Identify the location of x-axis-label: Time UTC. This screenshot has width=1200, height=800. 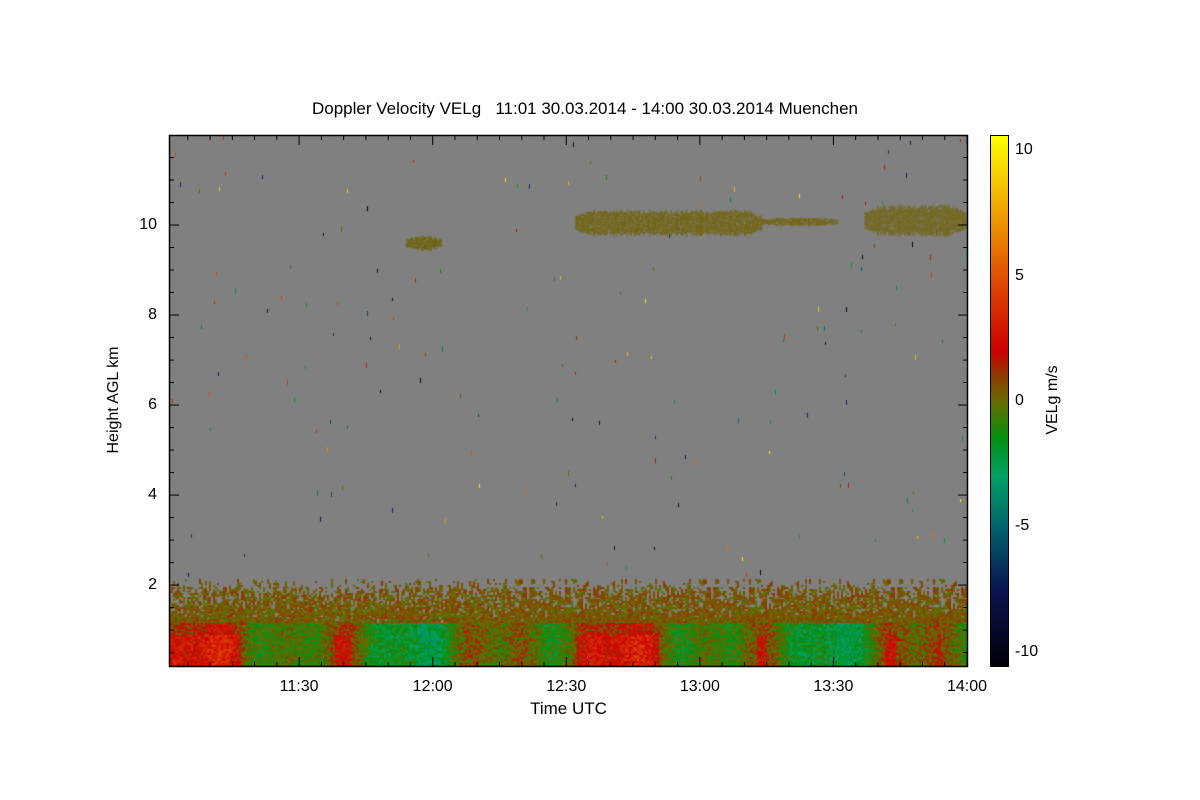
(568, 708).